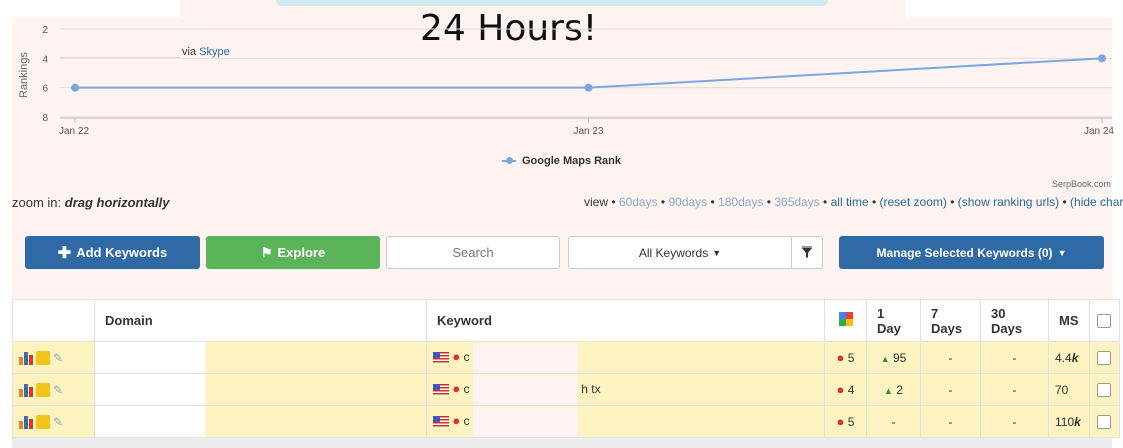  What do you see at coordinates (1075, 357) in the screenshot?
I see `ms-unit: k` at bounding box center [1075, 357].